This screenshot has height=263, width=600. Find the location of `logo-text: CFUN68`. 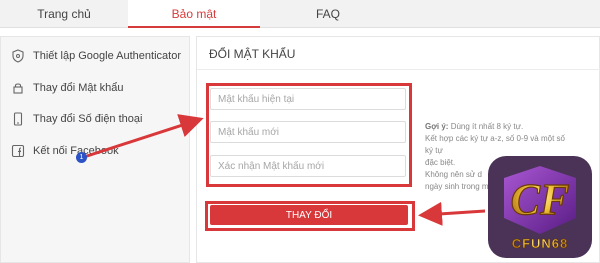

logo-text: CFUN68 is located at coordinates (540, 243).